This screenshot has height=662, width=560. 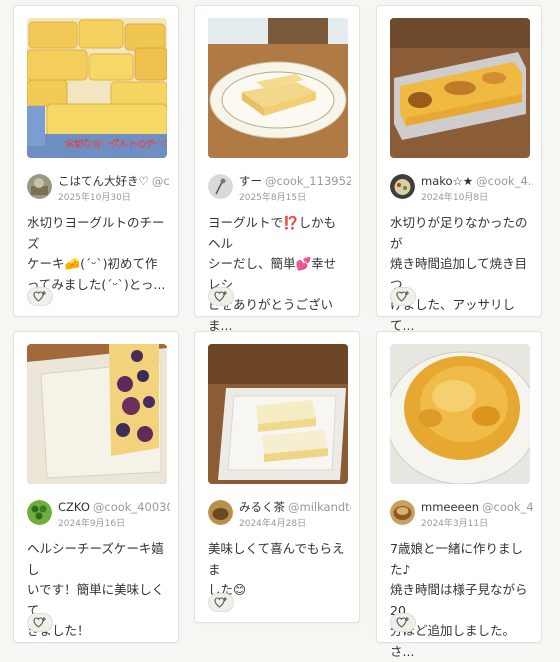 What do you see at coordinates (455, 524) in the screenshot?
I see `post-date: 2024年3月11日` at bounding box center [455, 524].